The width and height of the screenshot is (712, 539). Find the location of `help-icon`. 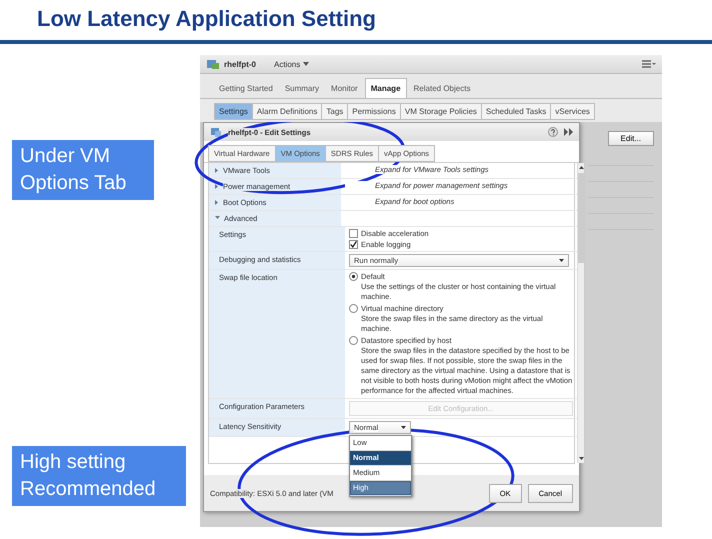

help-icon is located at coordinates (553, 132).